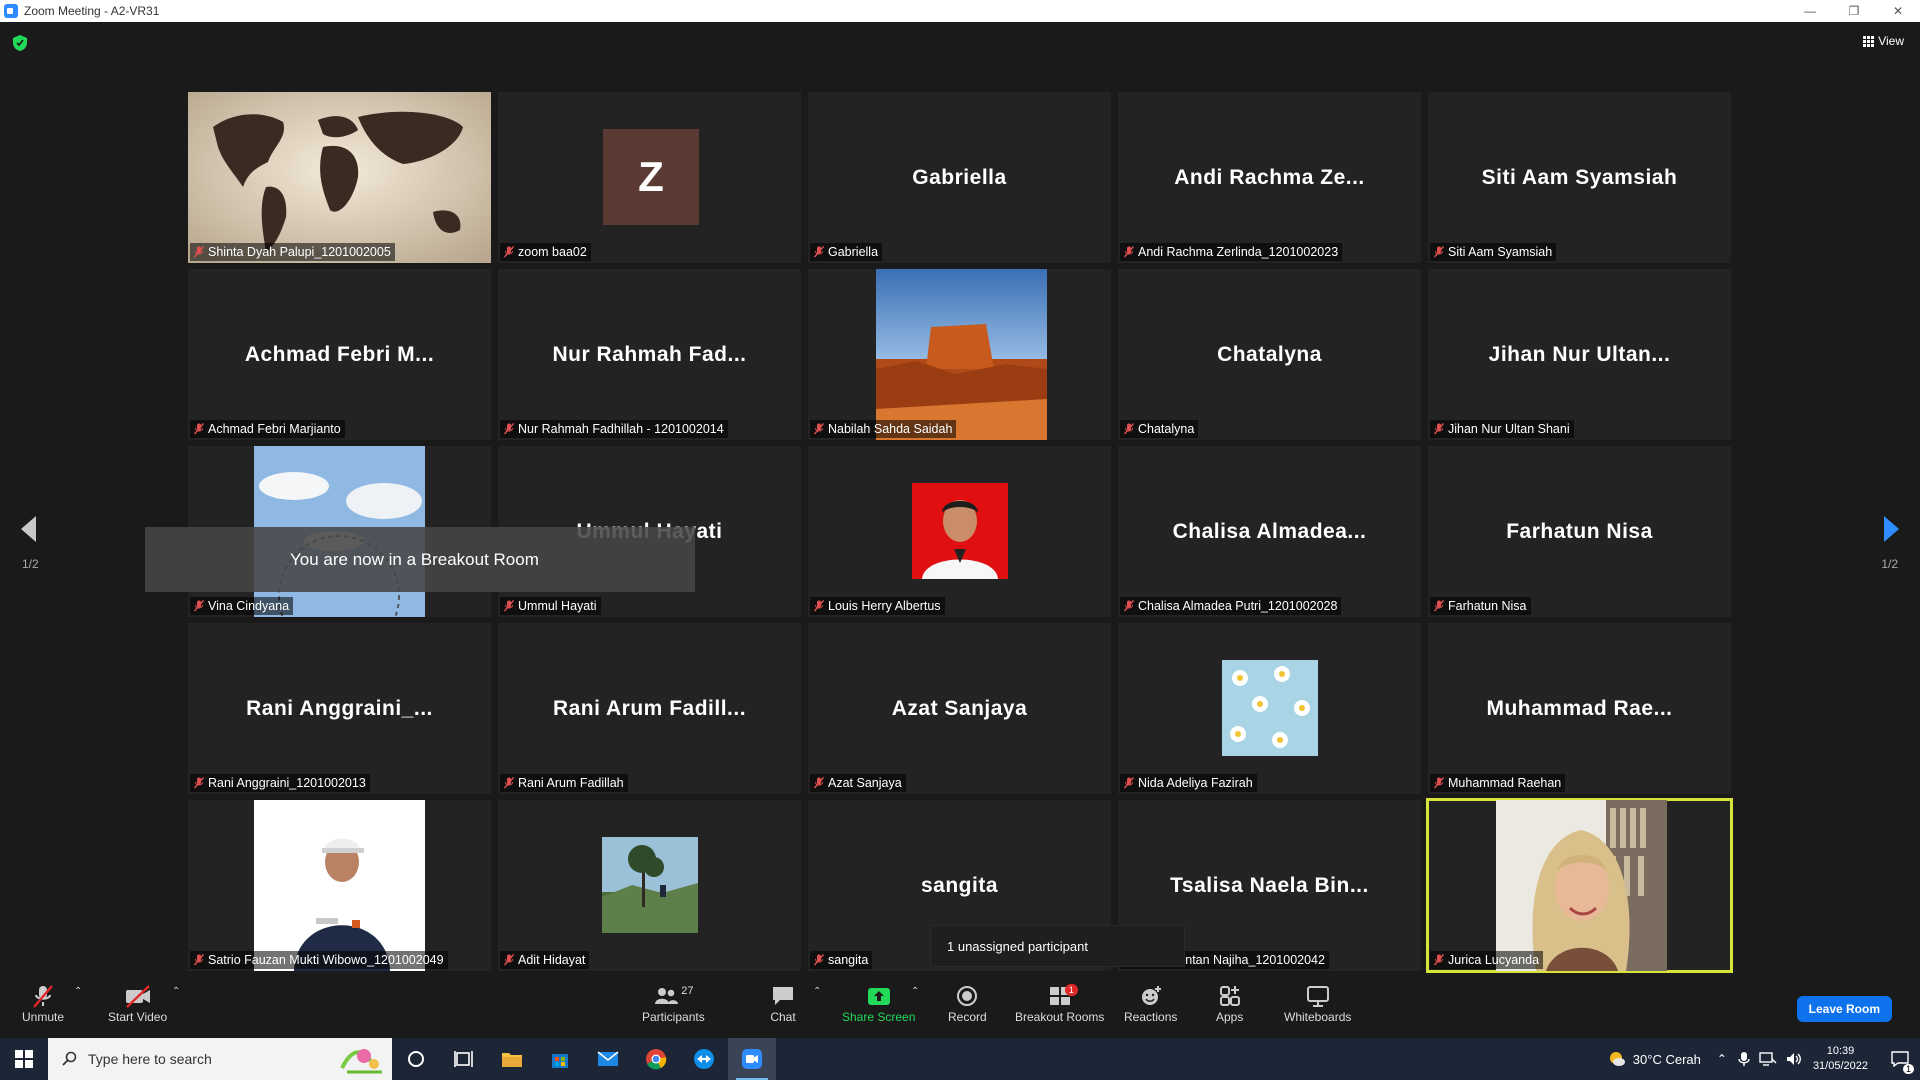  I want to click on clock-time: 10:39, so click(1840, 1051).